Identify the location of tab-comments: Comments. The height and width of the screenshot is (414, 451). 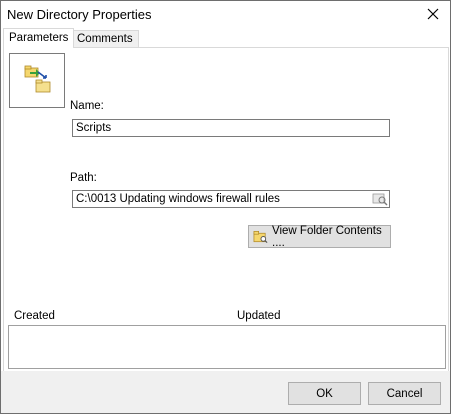
(105, 38).